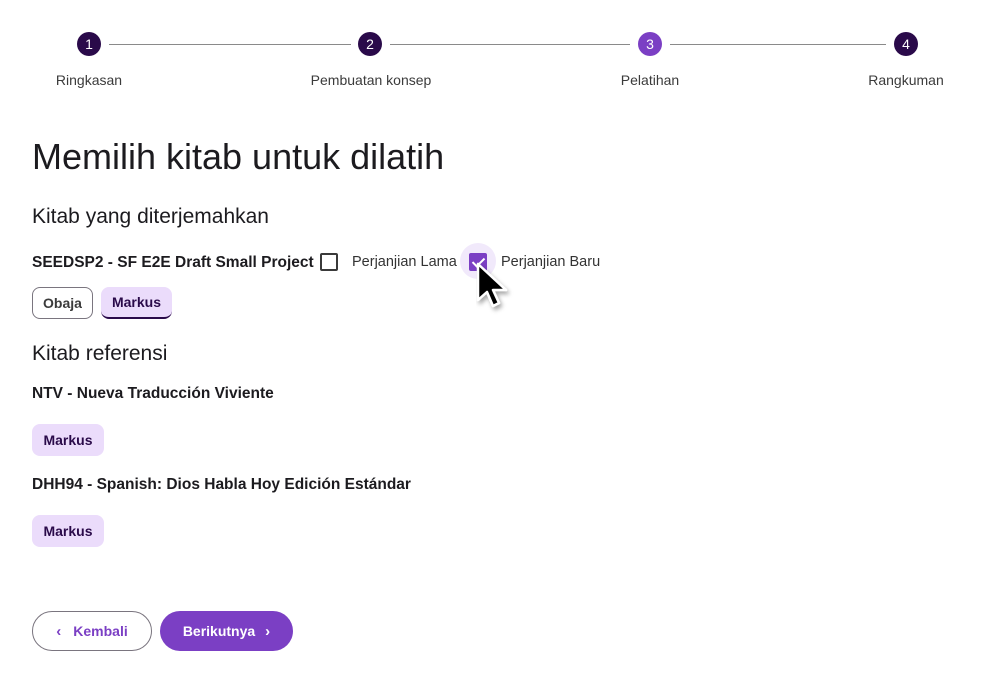 The image size is (1000, 693). I want to click on next-button: Berikutnya ›, so click(226, 631).